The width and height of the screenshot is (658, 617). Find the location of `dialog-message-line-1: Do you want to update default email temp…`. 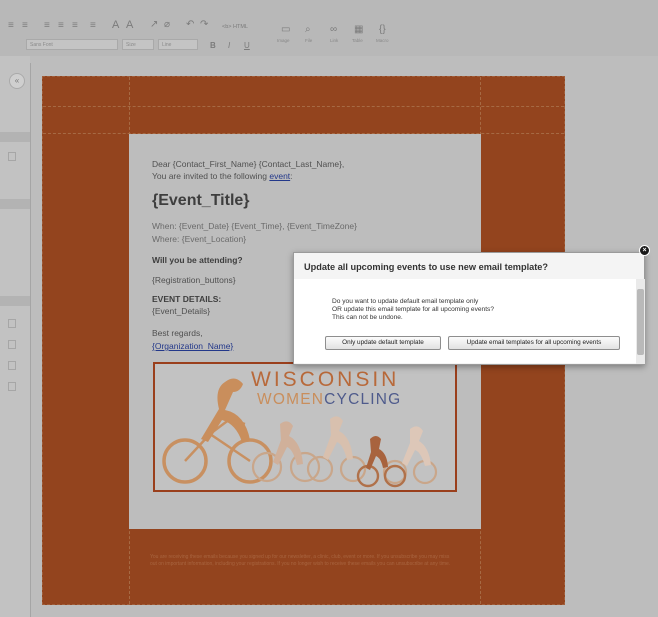

dialog-message-line-1: Do you want to update default email temp… is located at coordinates (405, 301).